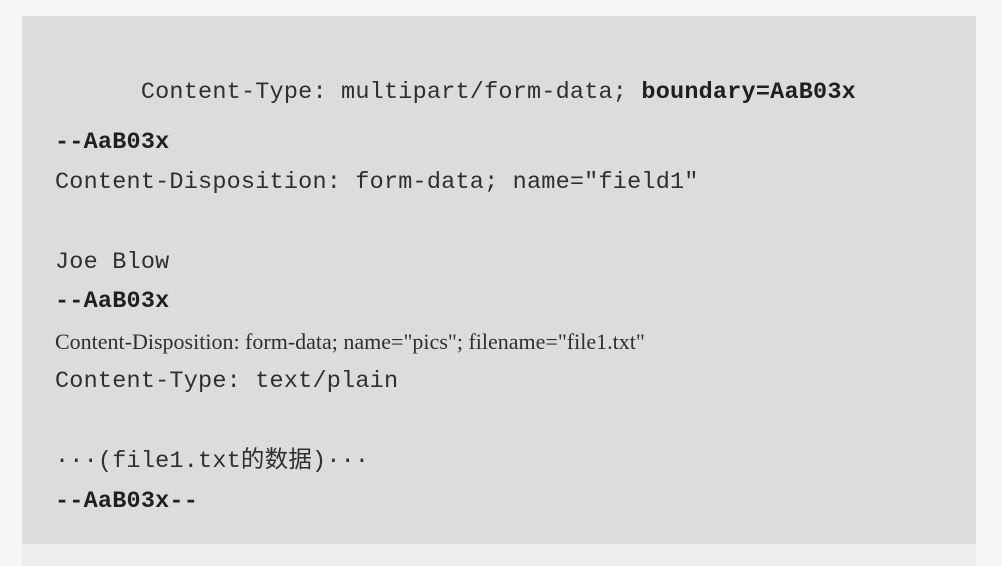 The height and width of the screenshot is (566, 1002). What do you see at coordinates (127, 501) in the screenshot?
I see `boundary-end: --AaB03x--` at bounding box center [127, 501].